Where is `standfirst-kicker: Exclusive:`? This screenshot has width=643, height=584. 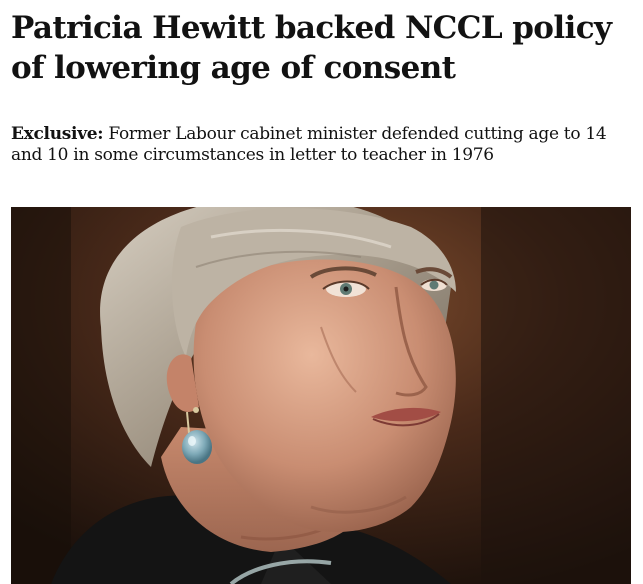
standfirst-kicker: Exclusive: is located at coordinates (57, 134).